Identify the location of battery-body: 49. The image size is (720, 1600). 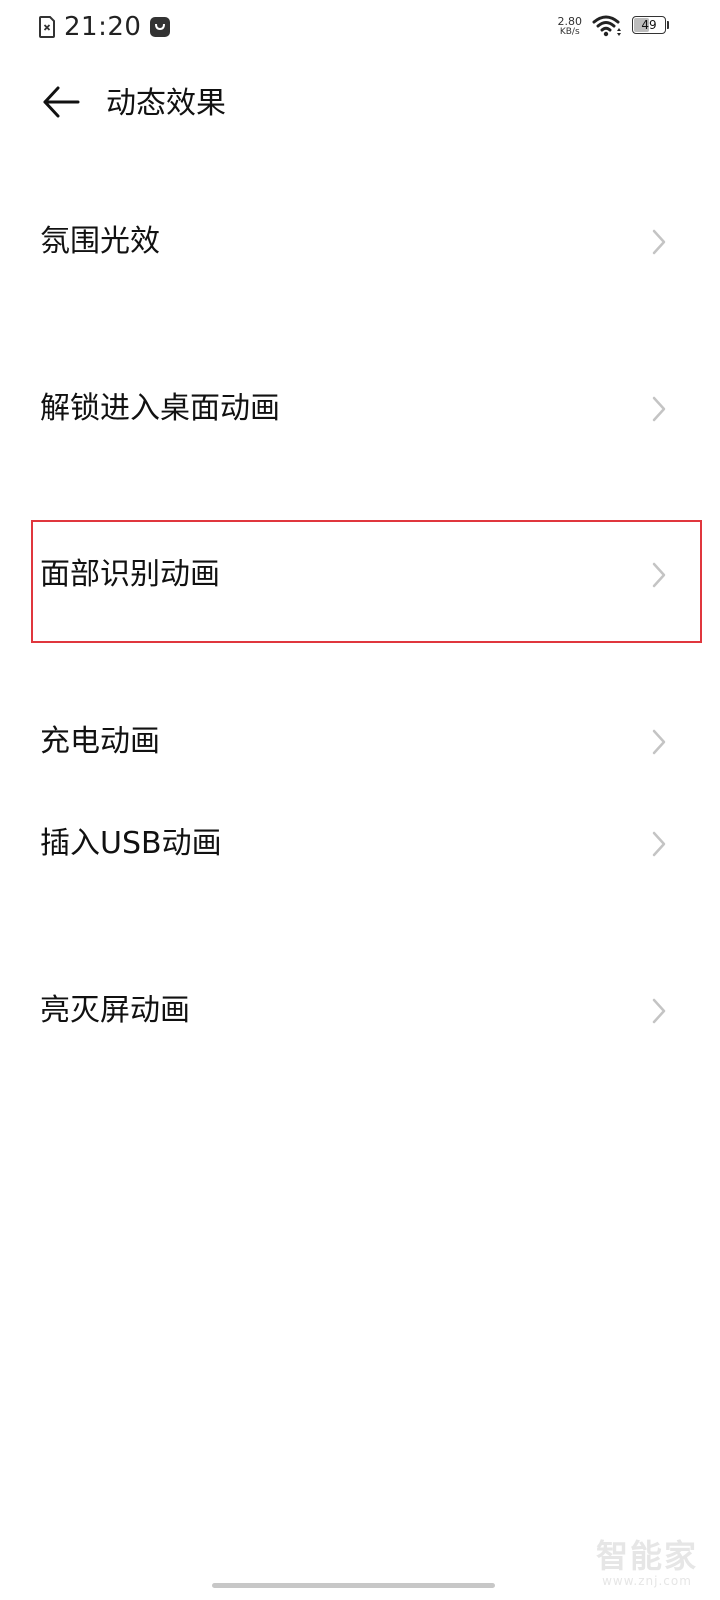
(649, 25).